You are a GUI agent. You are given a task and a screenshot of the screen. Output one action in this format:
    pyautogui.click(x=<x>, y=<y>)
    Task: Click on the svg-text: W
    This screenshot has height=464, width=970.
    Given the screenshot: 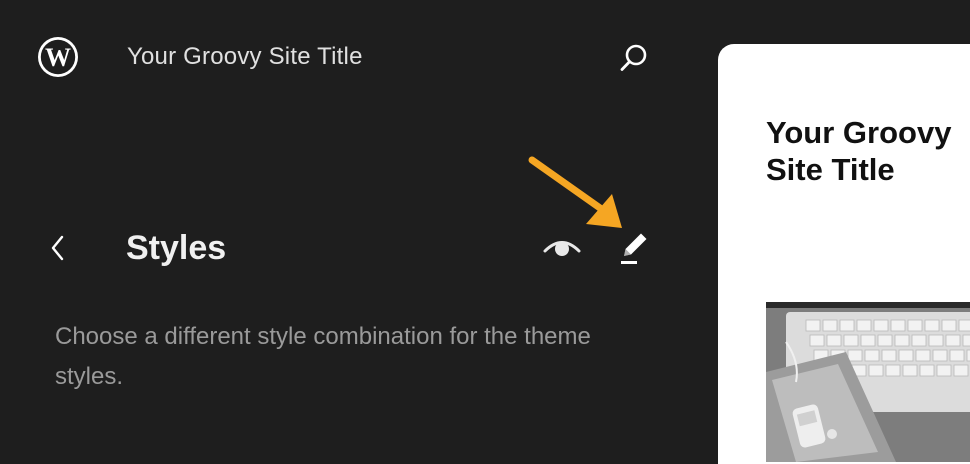 What is the action you would take?
    pyautogui.click(x=58, y=57)
    